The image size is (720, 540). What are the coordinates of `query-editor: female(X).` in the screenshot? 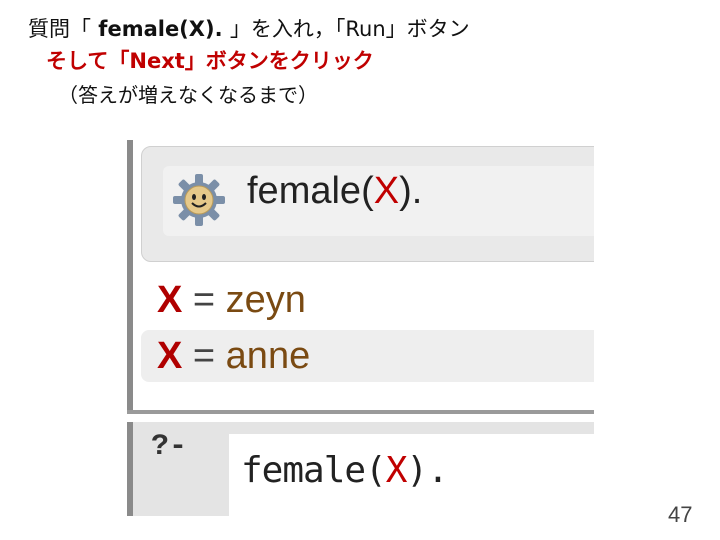 It's located at (411, 475).